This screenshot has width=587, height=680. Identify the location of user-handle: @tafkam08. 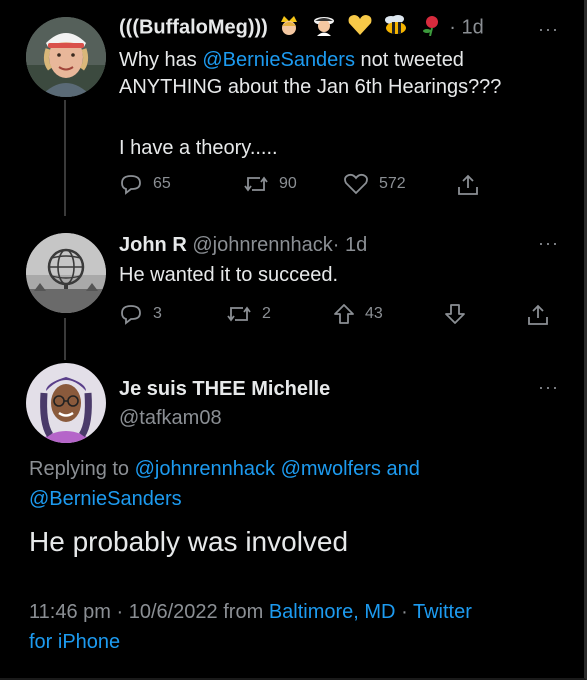
(170, 418).